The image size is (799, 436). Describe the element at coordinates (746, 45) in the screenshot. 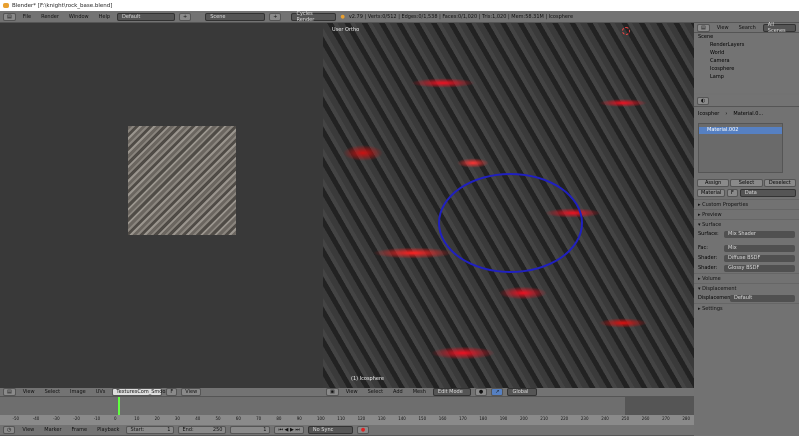

I see `outliner-item: RenderLayers` at that location.